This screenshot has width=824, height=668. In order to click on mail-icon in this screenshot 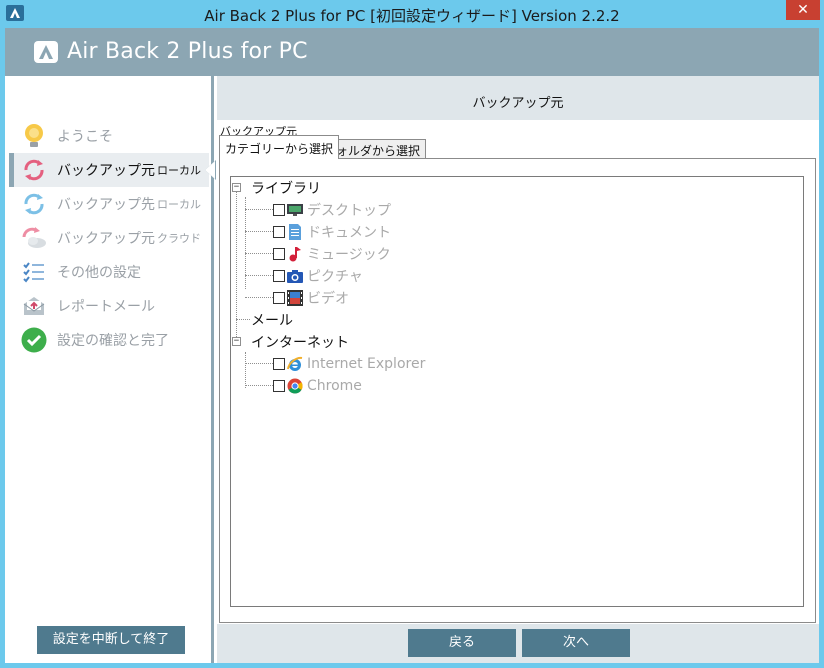, I will do `click(34, 306)`.